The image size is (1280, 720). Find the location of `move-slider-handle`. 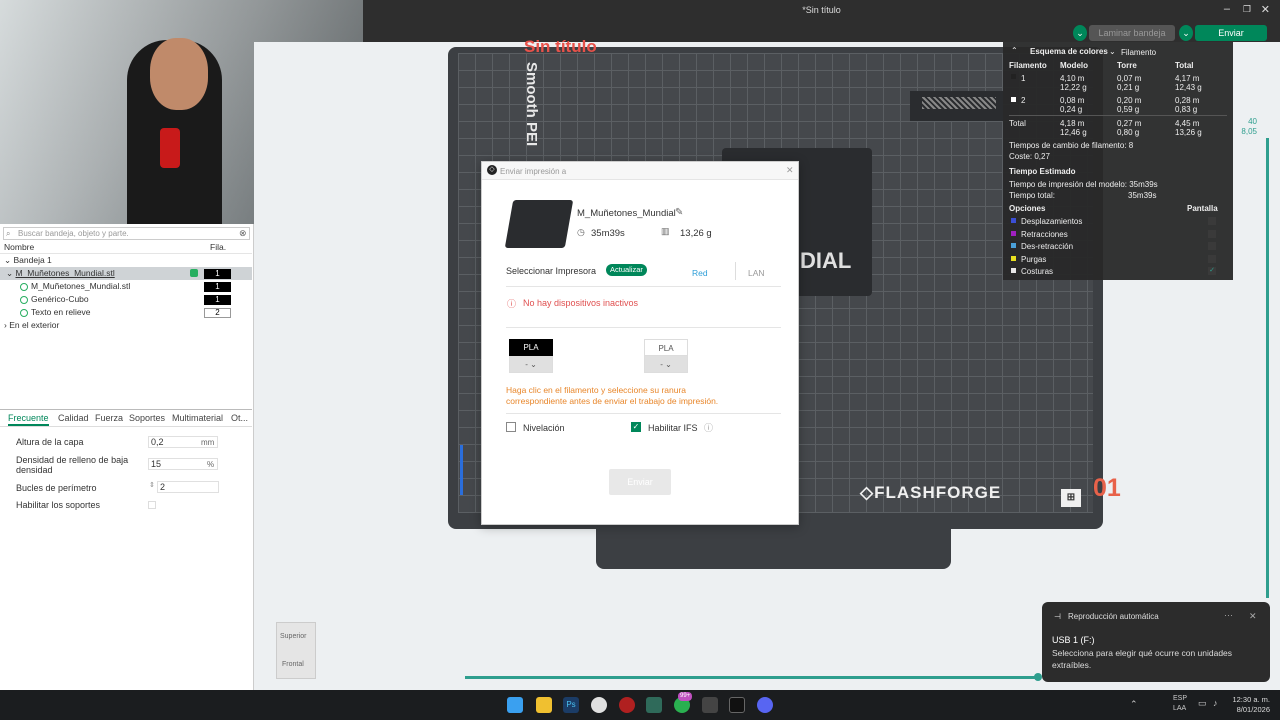

move-slider-handle is located at coordinates (1038, 677).